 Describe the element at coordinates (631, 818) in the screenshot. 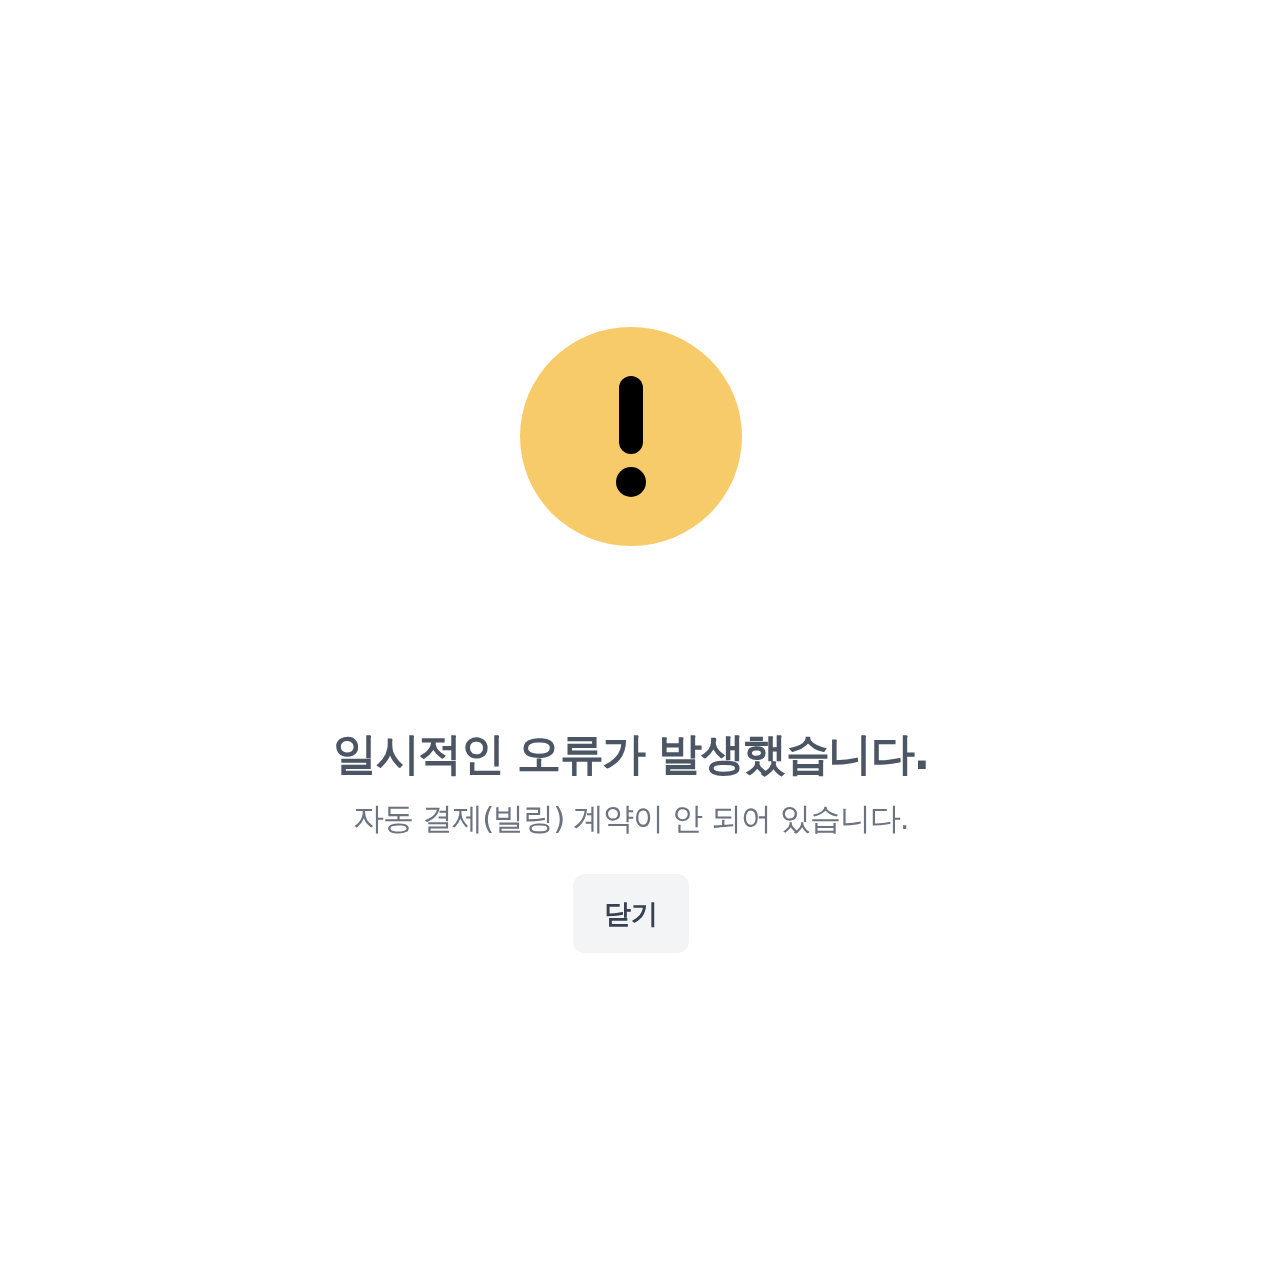

I see `error-message: 자동 결제(빌링) 계약이 안 되어 있습니다.` at that location.